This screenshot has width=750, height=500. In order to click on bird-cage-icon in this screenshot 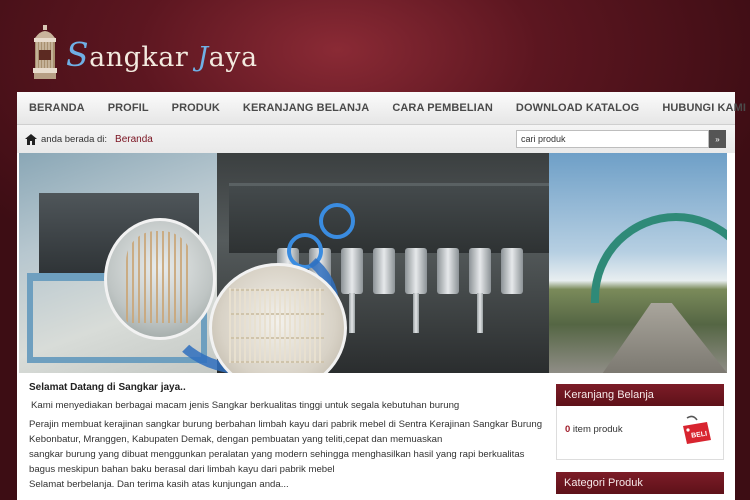, I will do `click(45, 52)`.